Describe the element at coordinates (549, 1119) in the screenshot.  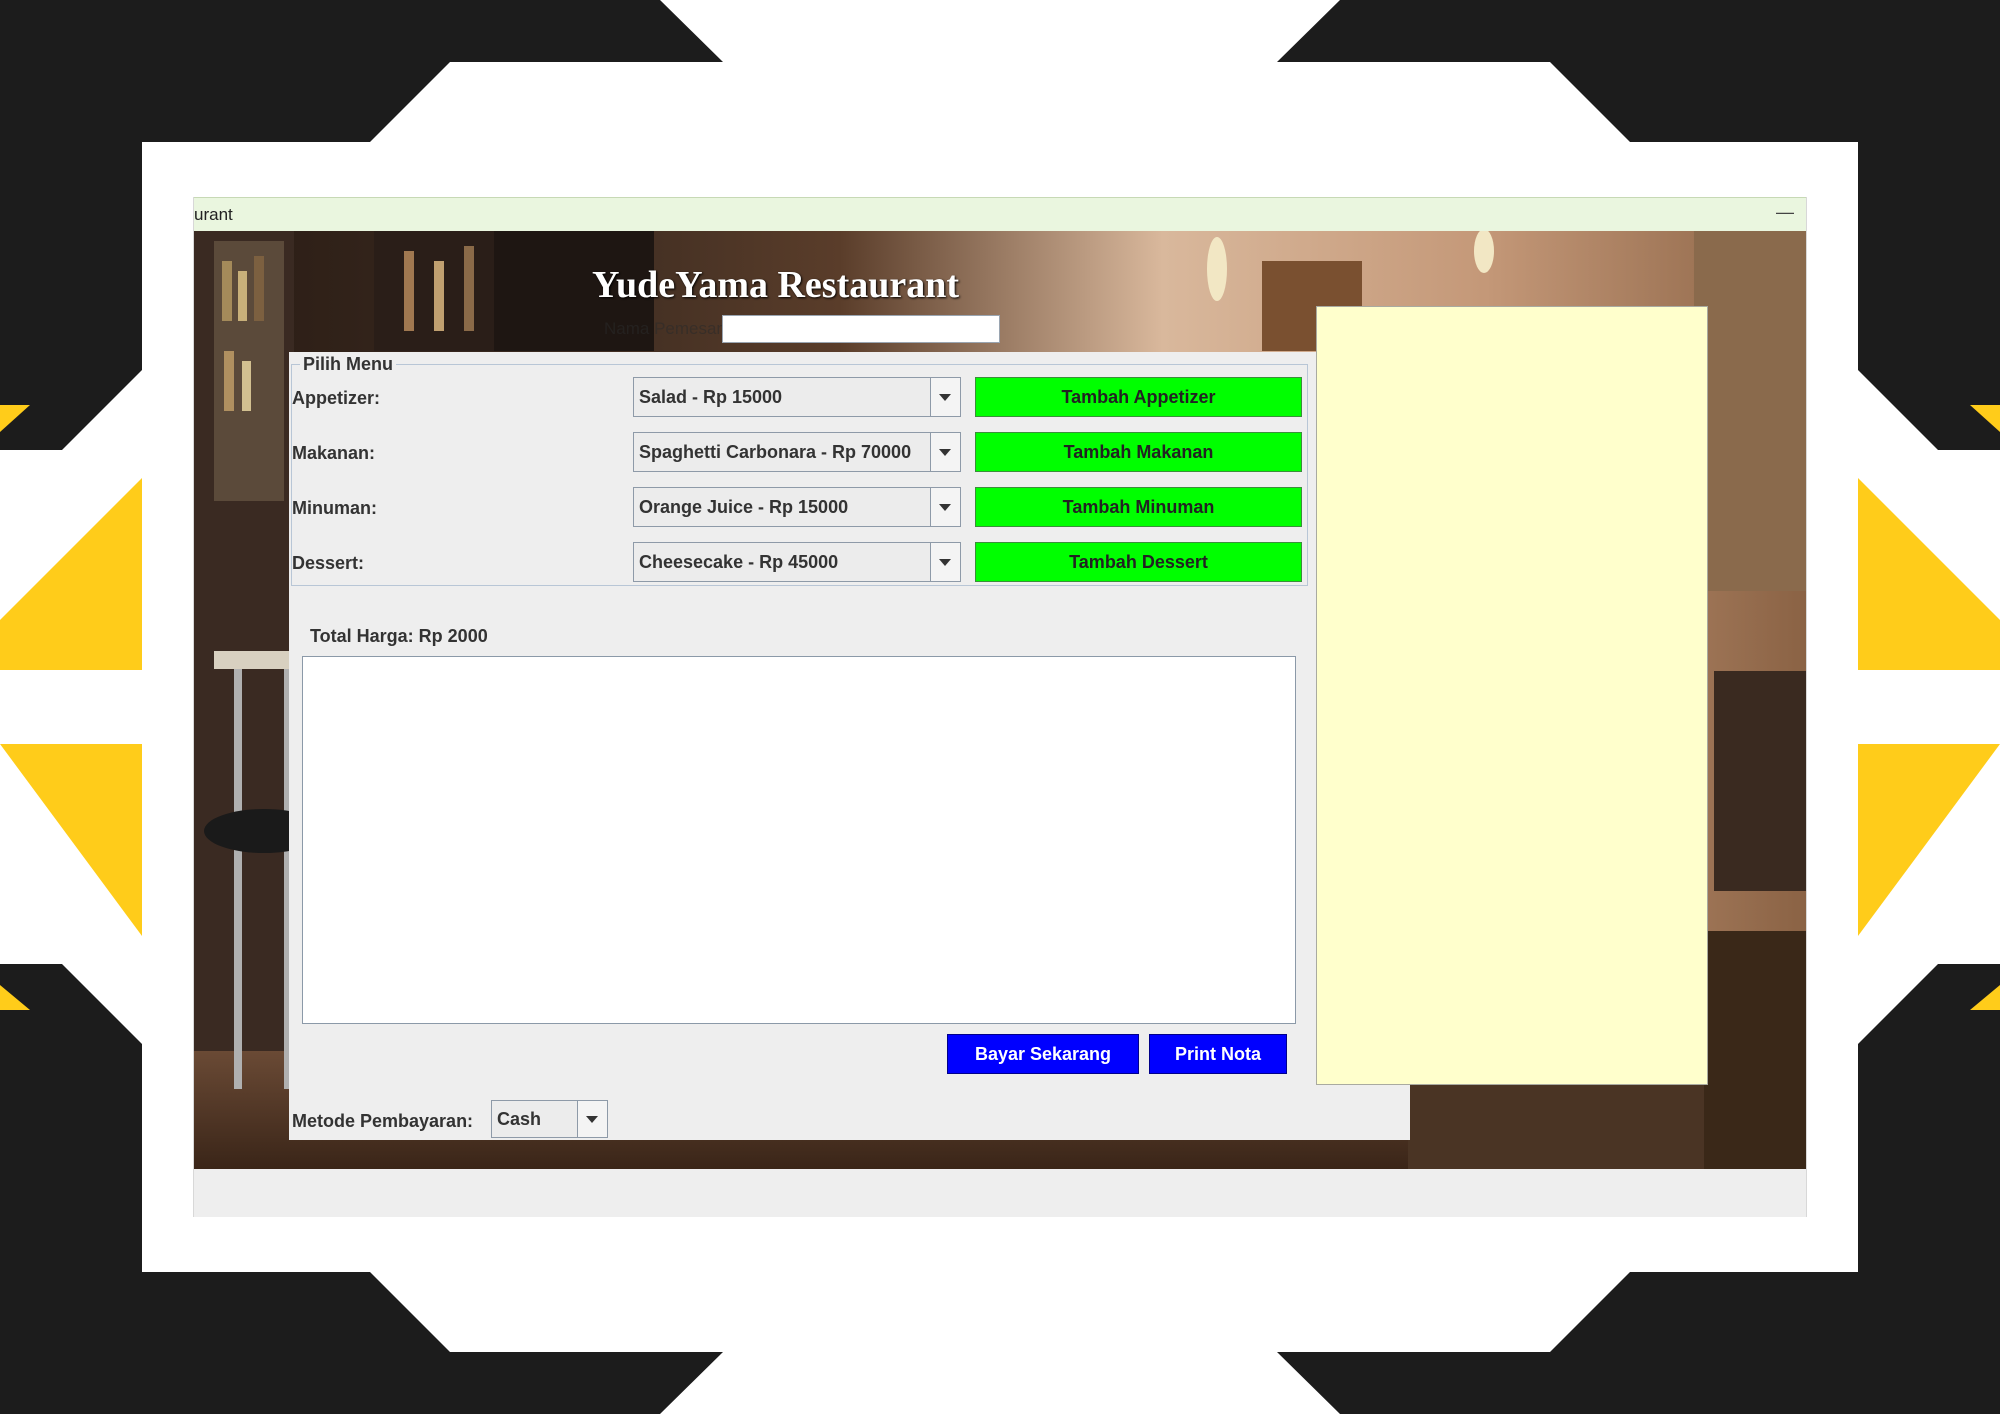
I see `payment-method-dropdown: Cash` at that location.